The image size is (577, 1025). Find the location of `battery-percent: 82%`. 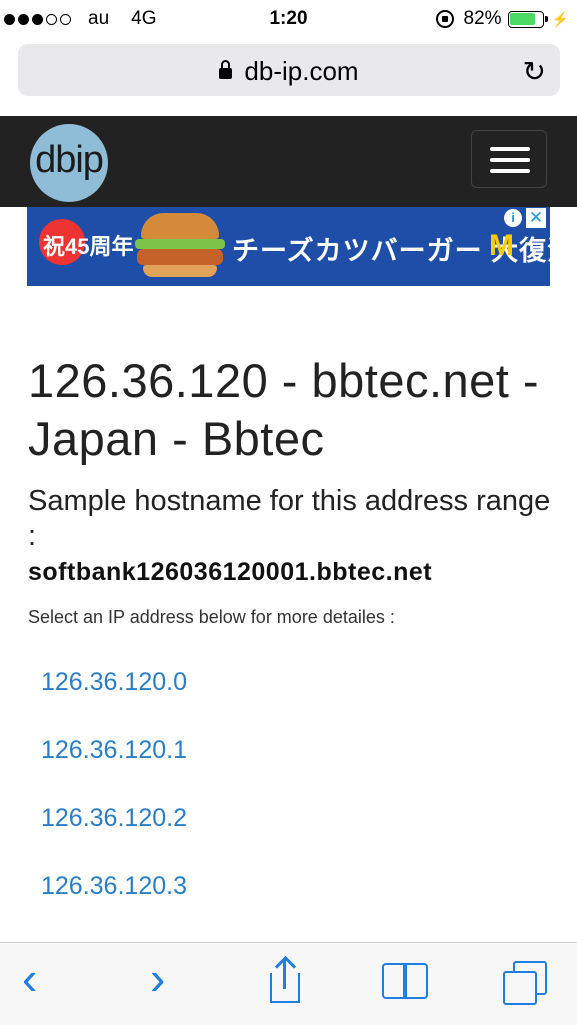

battery-percent: 82% is located at coordinates (482, 18).